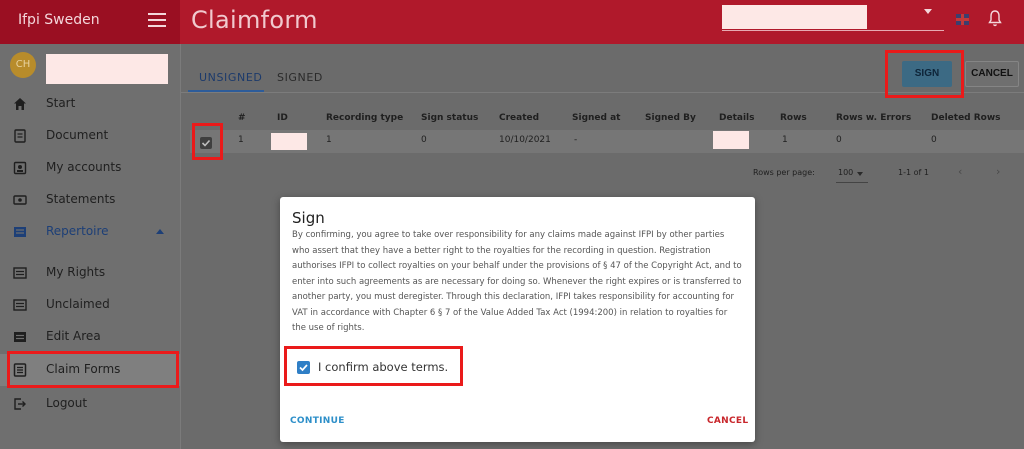  What do you see at coordinates (84, 167) in the screenshot?
I see `sidebar-item-label: My accounts` at bounding box center [84, 167].